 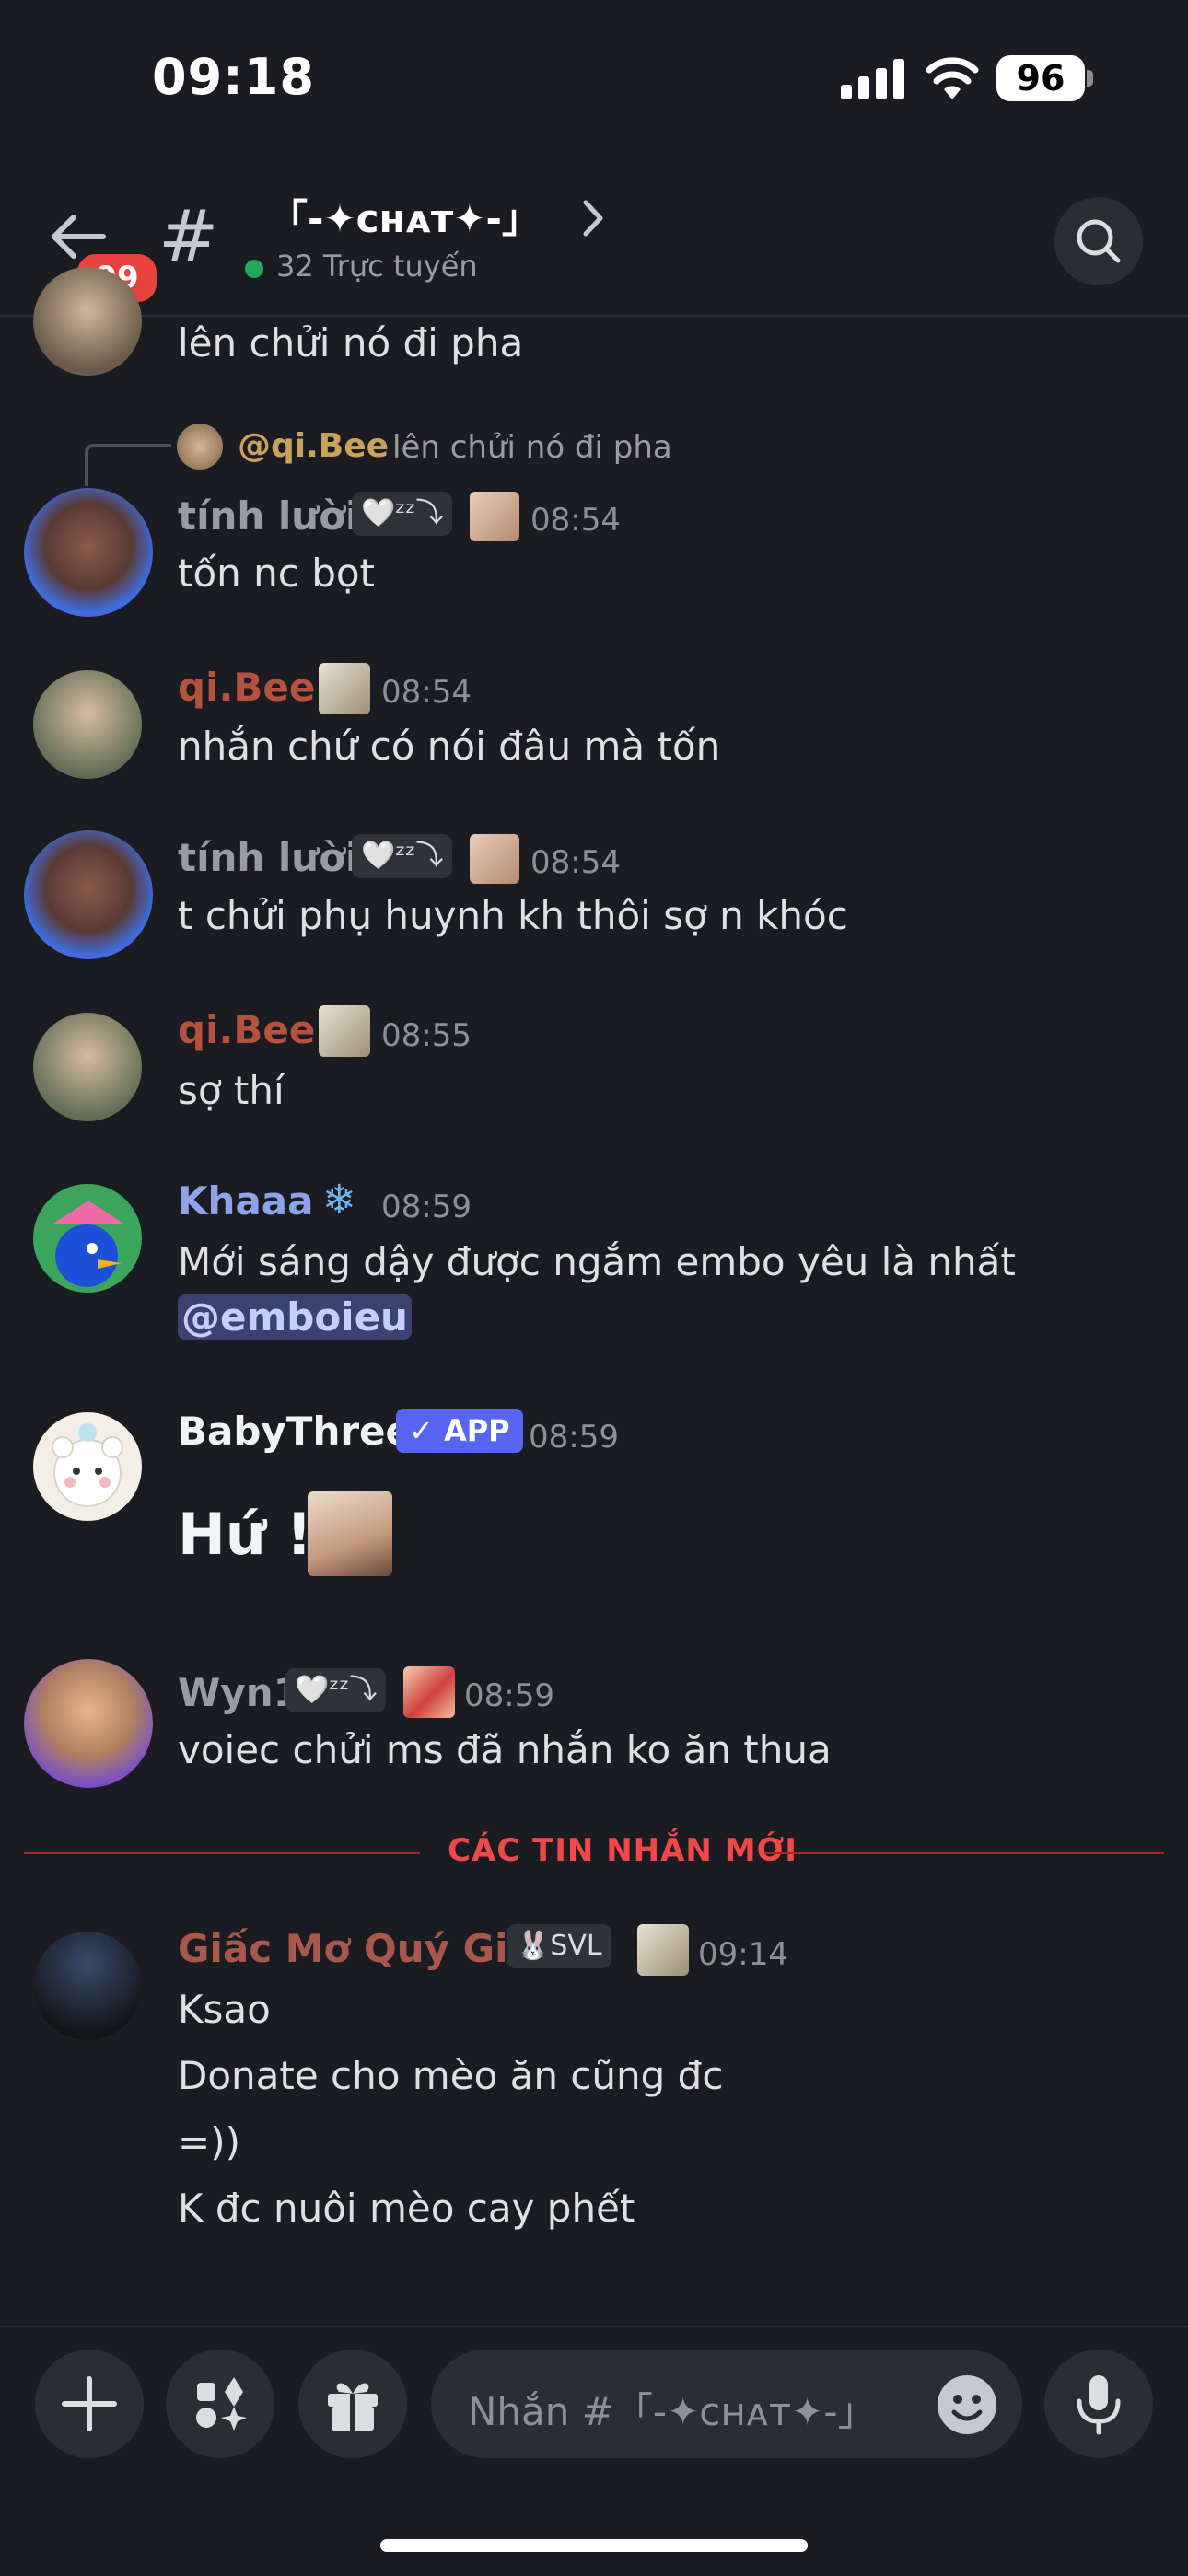 I want to click on status-time: 09:18, so click(x=233, y=77).